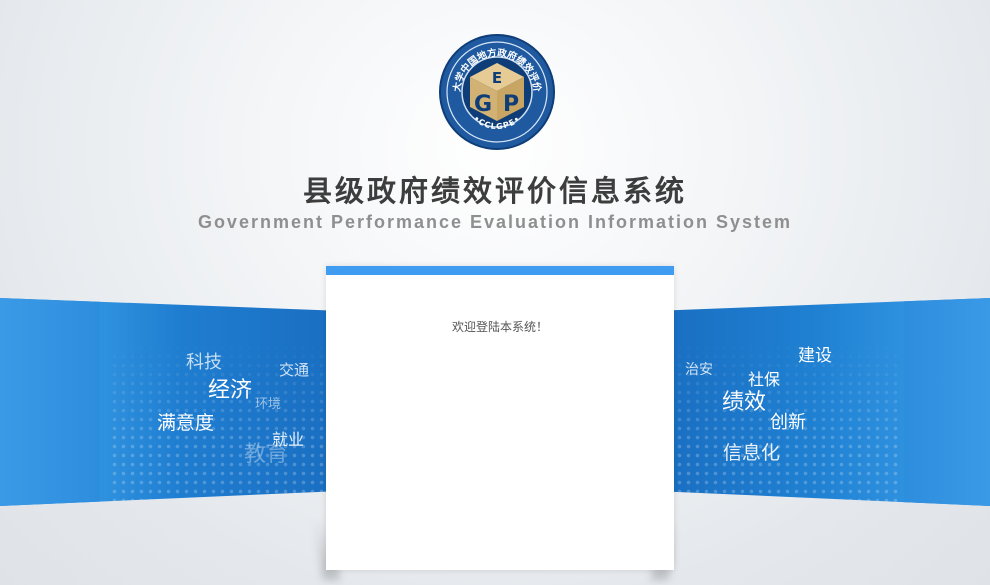  I want to click on logo-letter-p: P, so click(511, 104).